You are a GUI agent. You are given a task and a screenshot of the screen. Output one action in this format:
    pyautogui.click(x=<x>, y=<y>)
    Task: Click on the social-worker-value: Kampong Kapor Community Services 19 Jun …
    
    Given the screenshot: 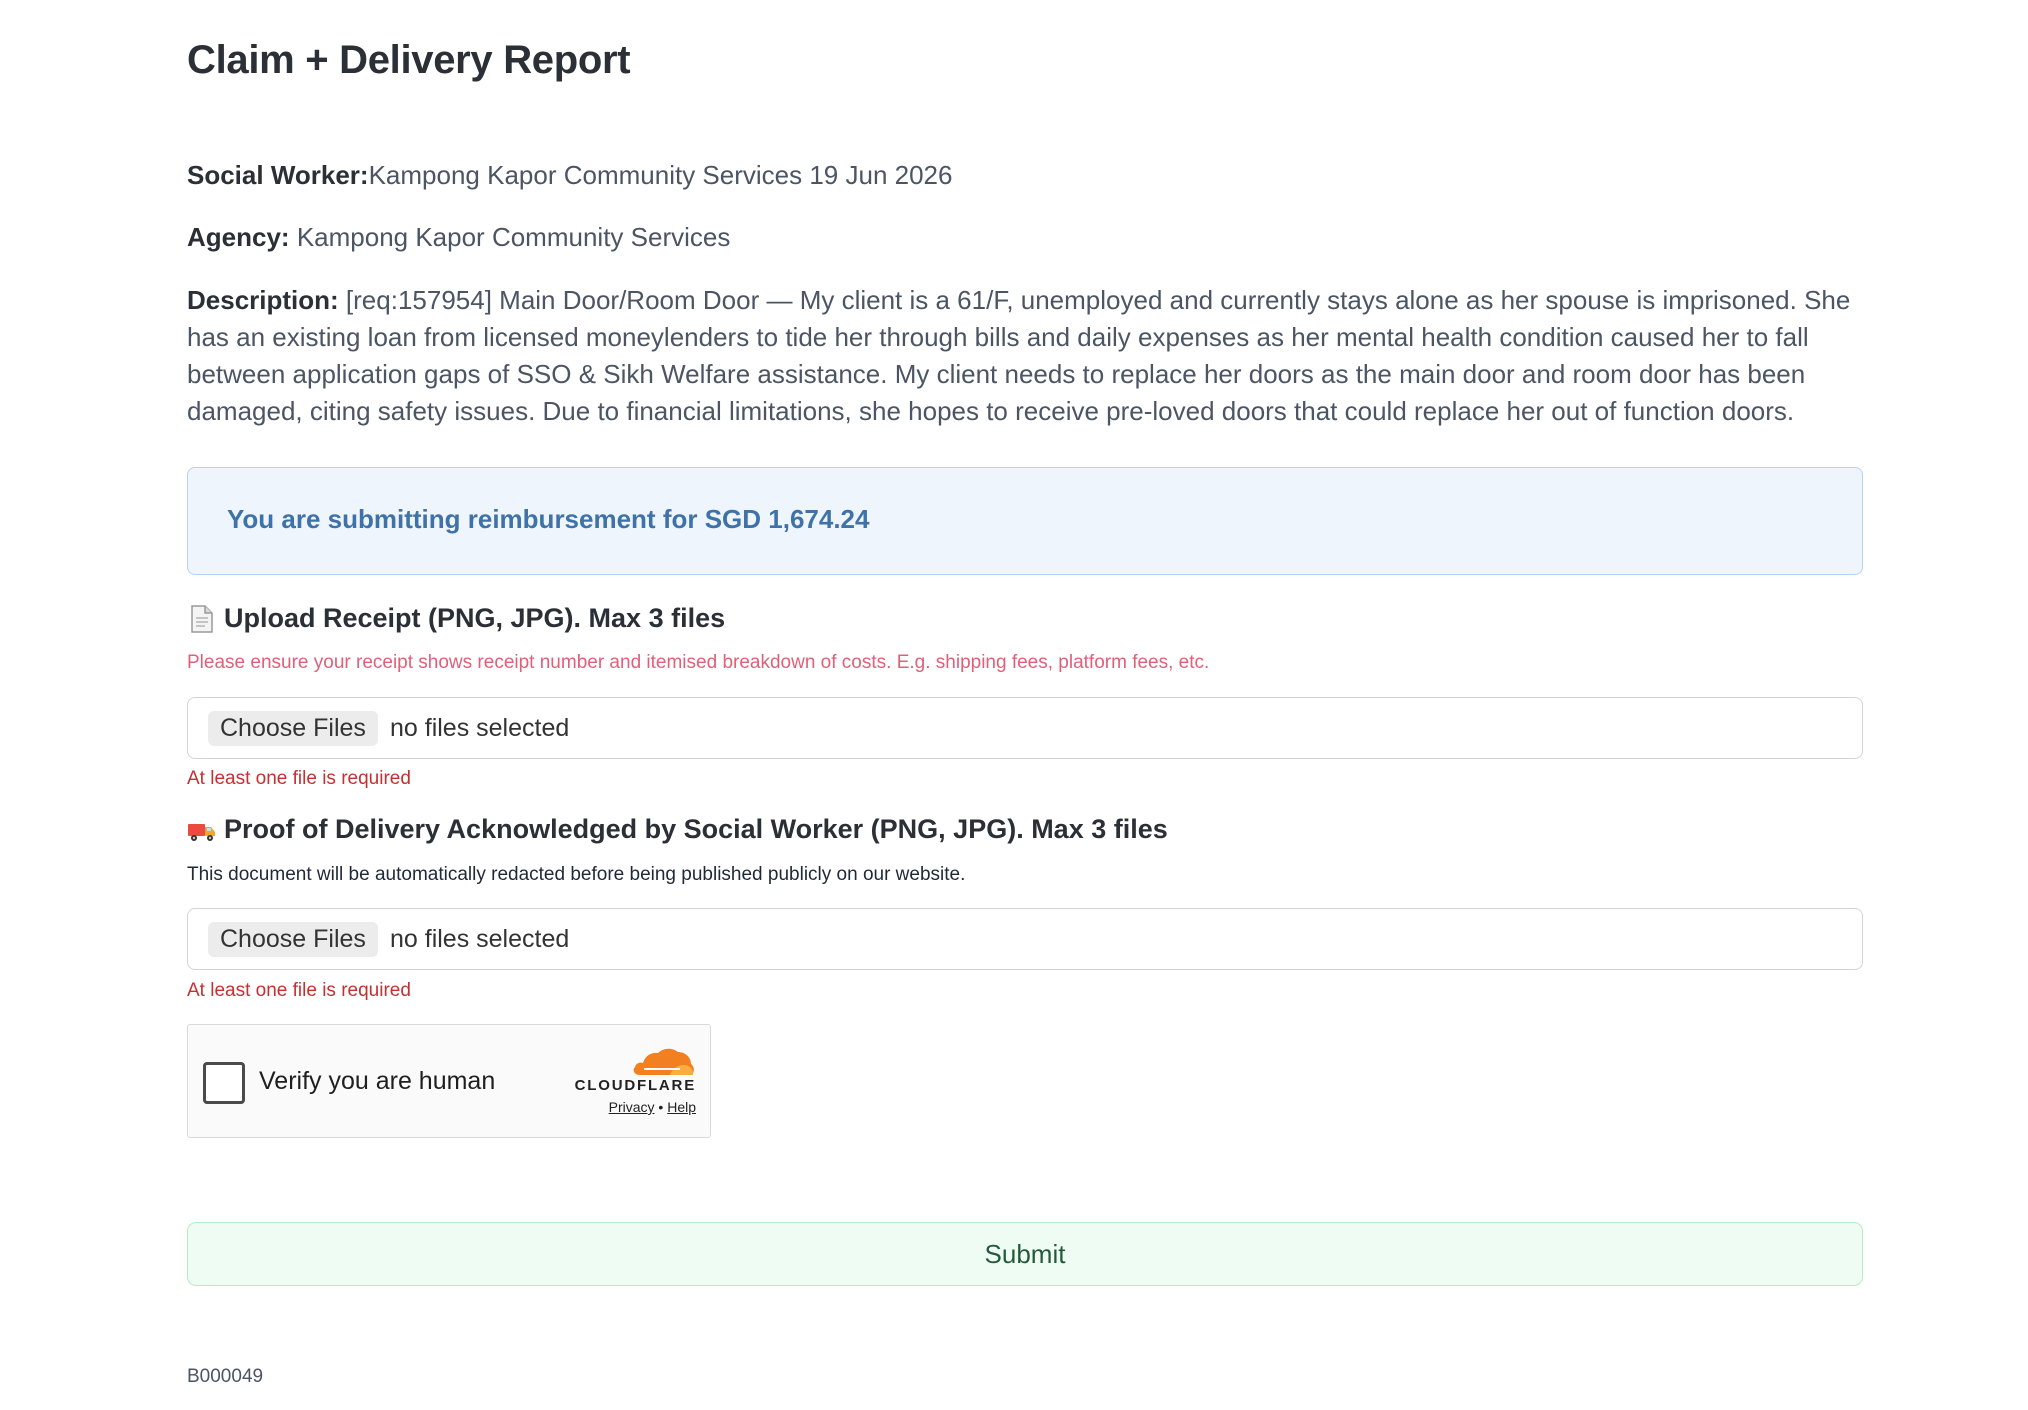 What is the action you would take?
    pyautogui.click(x=660, y=175)
    